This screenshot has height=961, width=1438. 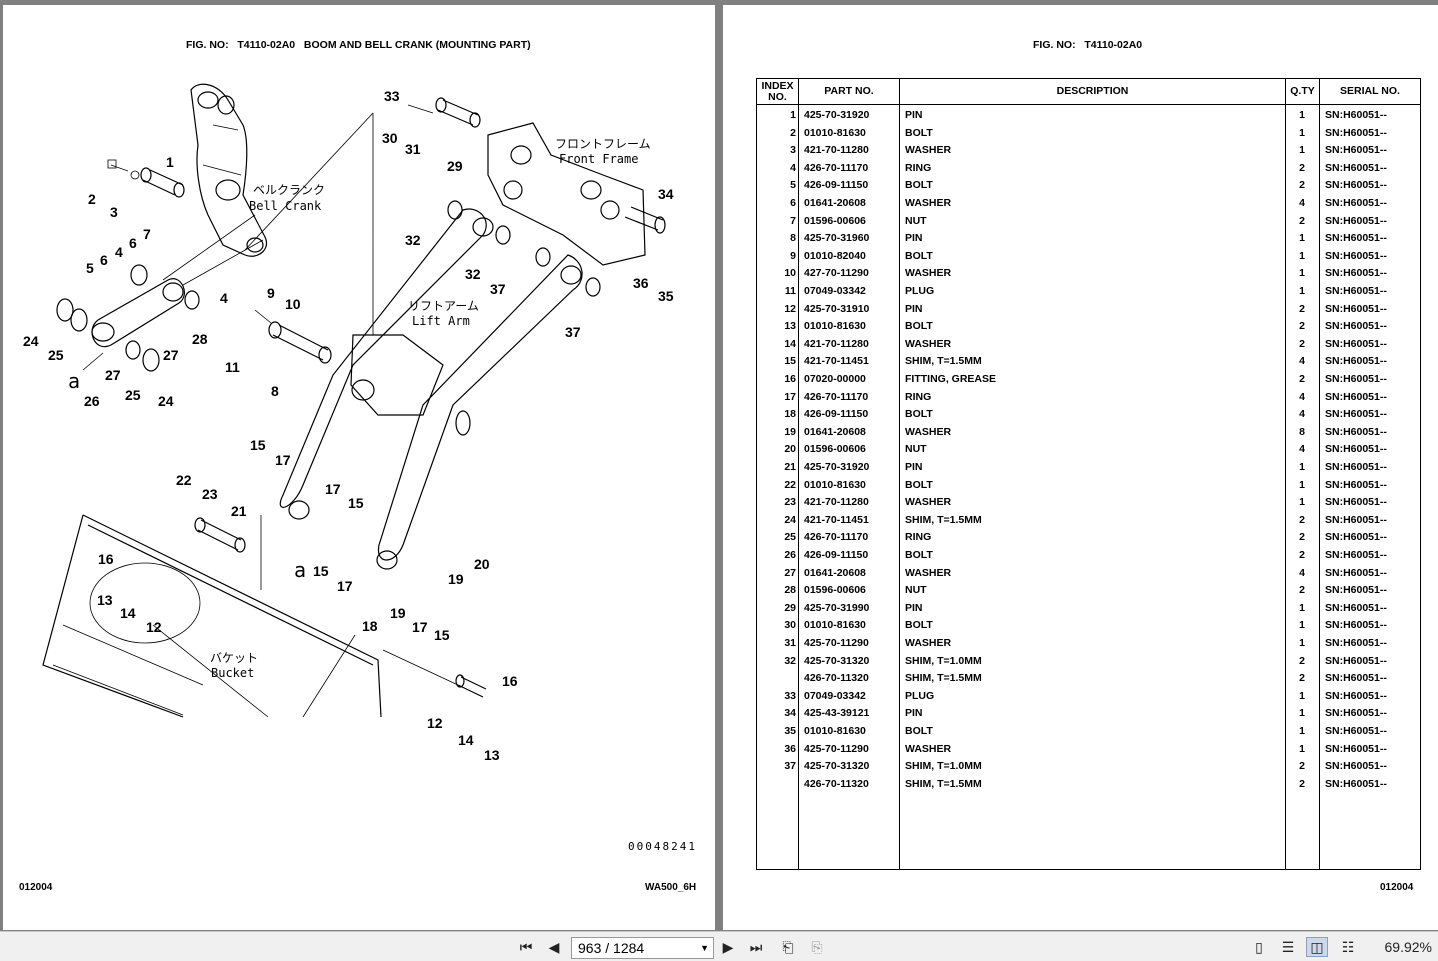 What do you see at coordinates (31, 341) in the screenshot?
I see `callout-24: 24` at bounding box center [31, 341].